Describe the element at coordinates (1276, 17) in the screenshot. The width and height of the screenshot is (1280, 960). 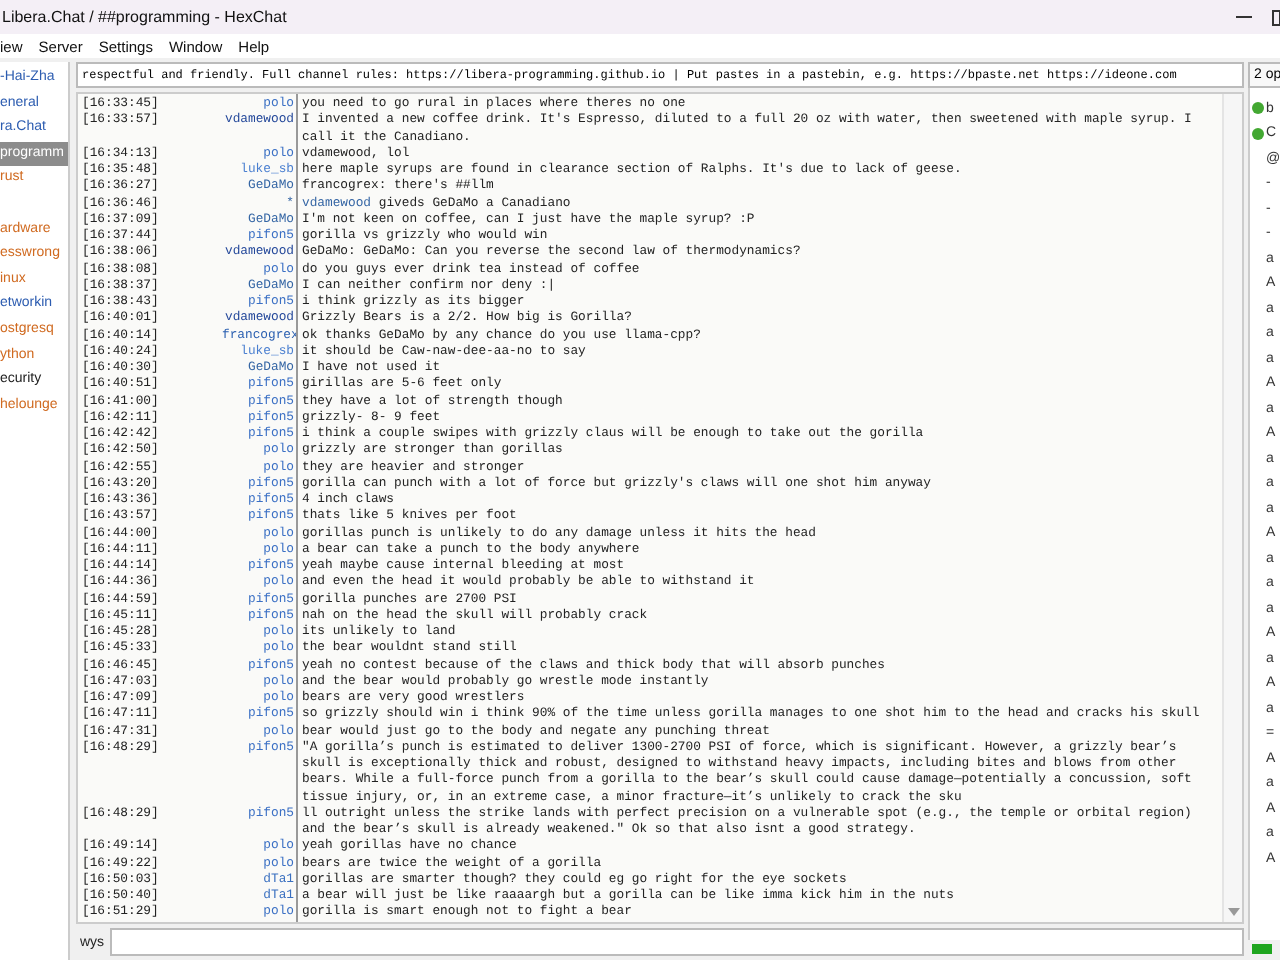
I see `maximize-icon` at that location.